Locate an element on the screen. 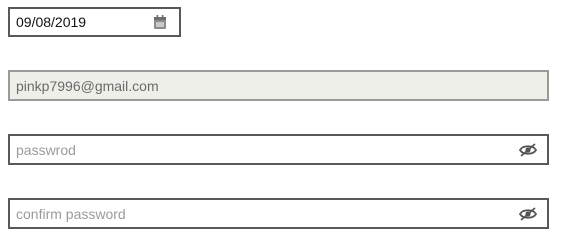 Image resolution: width=562 pixels, height=249 pixels. email-field: pinkp7996@gmail.com is located at coordinates (278, 85).